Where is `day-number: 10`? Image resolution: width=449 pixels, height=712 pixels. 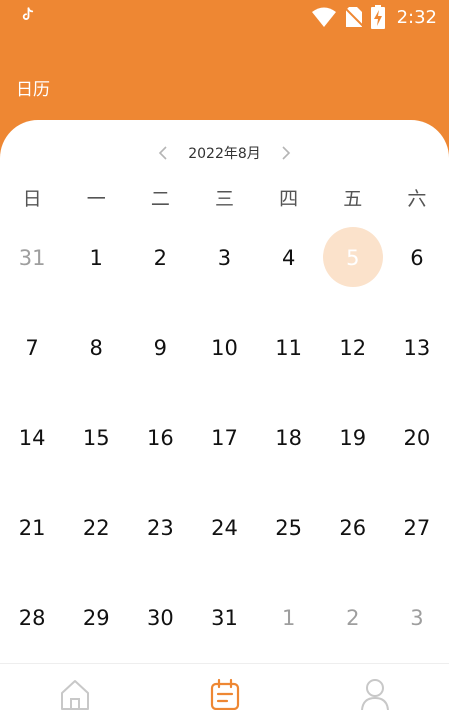 day-number: 10 is located at coordinates (224, 348).